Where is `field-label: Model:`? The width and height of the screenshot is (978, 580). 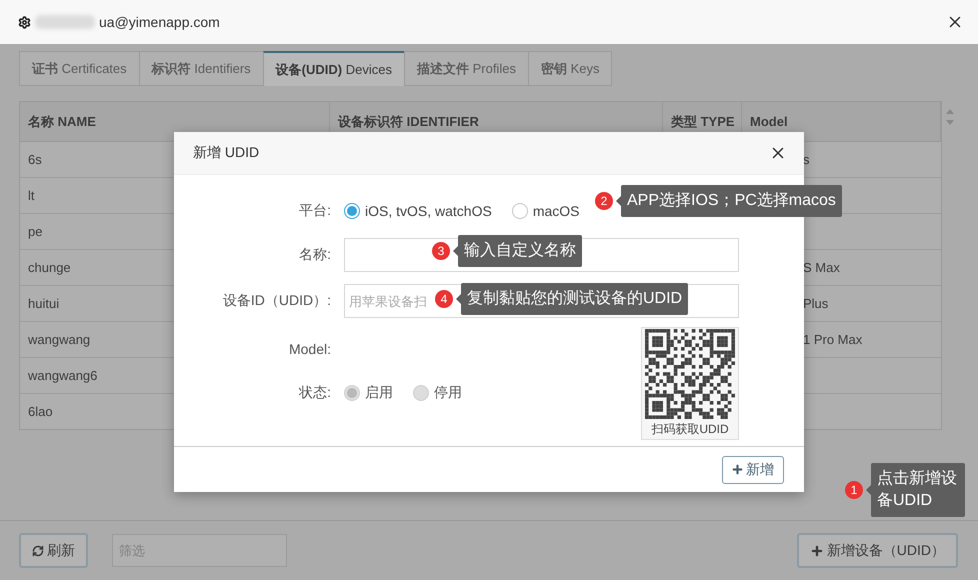 field-label: Model: is located at coordinates (309, 349).